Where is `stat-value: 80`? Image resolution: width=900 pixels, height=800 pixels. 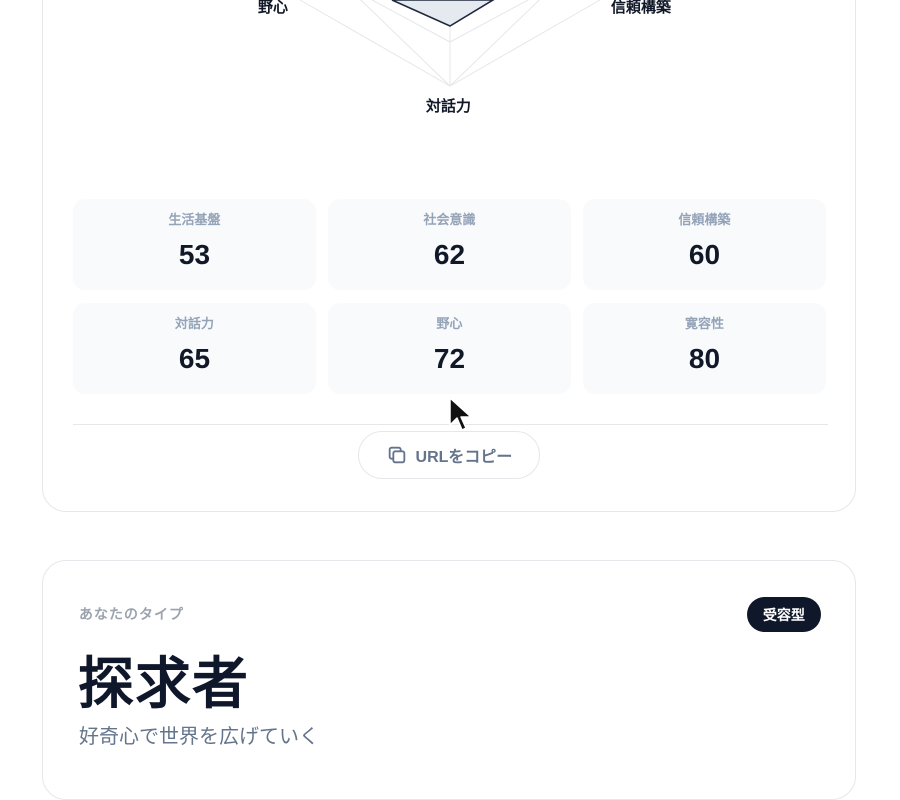
stat-value: 80 is located at coordinates (704, 358).